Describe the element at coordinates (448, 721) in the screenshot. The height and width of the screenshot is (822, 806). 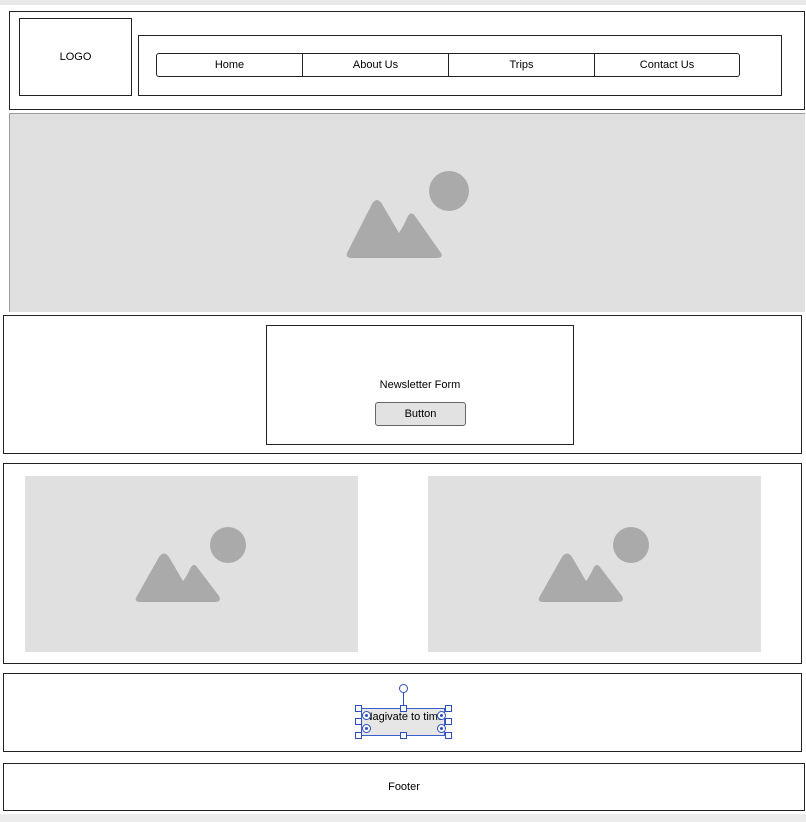
I see `resize-handle-right` at that location.